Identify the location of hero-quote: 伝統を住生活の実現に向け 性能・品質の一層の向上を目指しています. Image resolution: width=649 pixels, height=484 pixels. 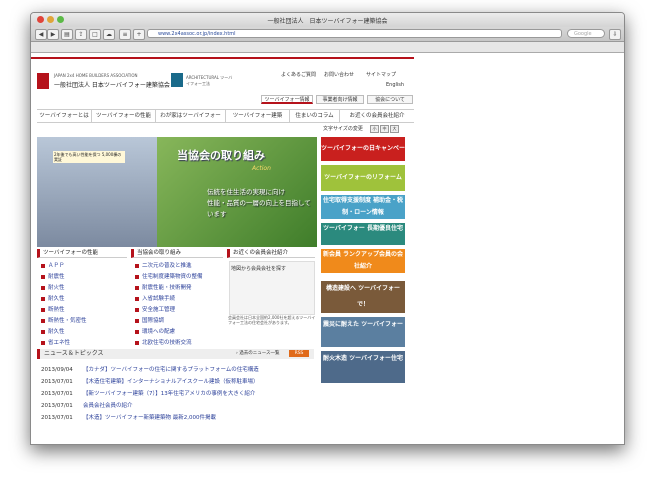
(262, 203).